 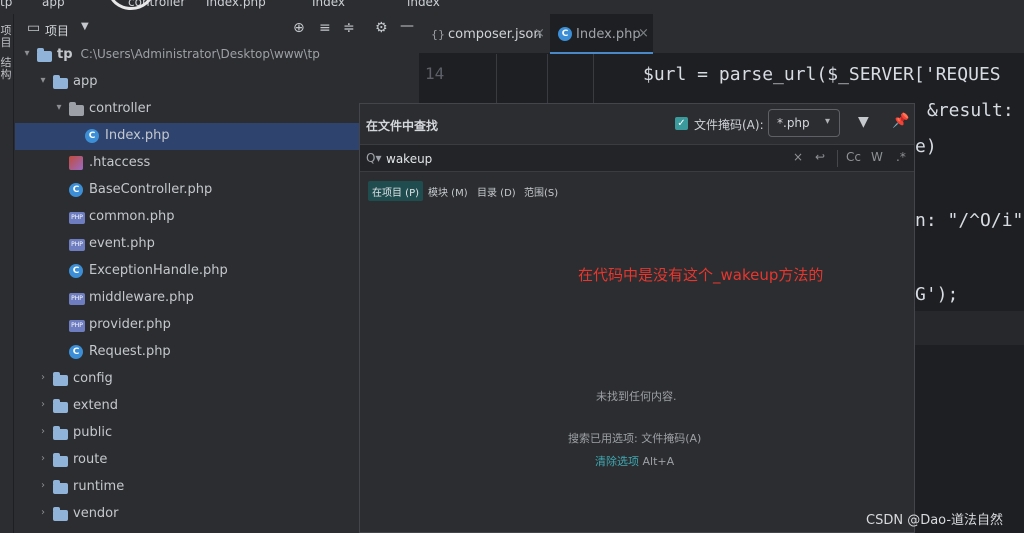 What do you see at coordinates (828, 121) in the screenshot?
I see `chevron-down-icon: ▾` at bounding box center [828, 121].